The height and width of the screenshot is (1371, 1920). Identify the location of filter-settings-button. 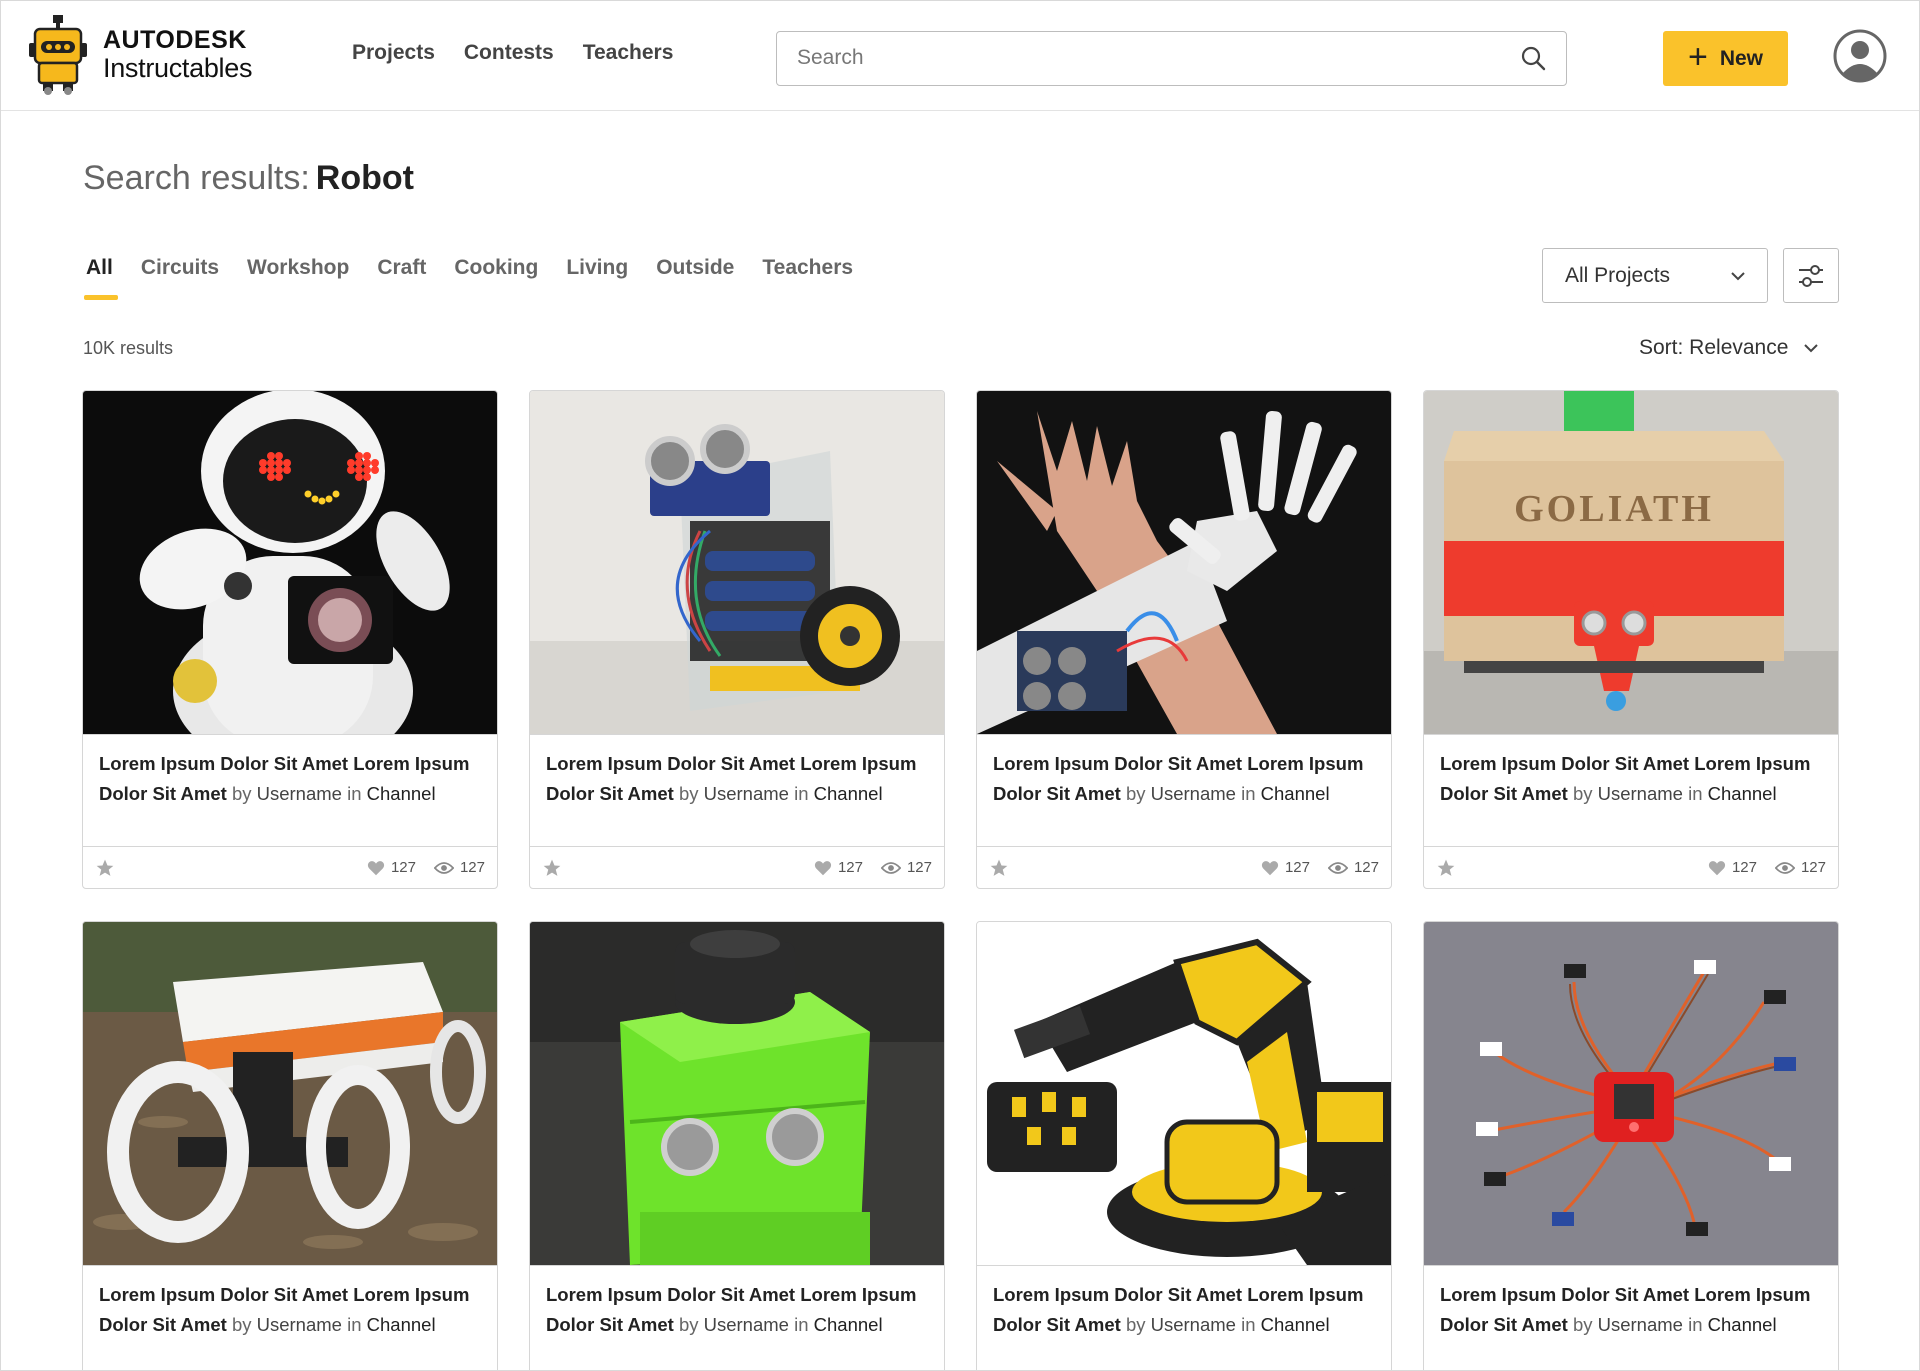
(1811, 275).